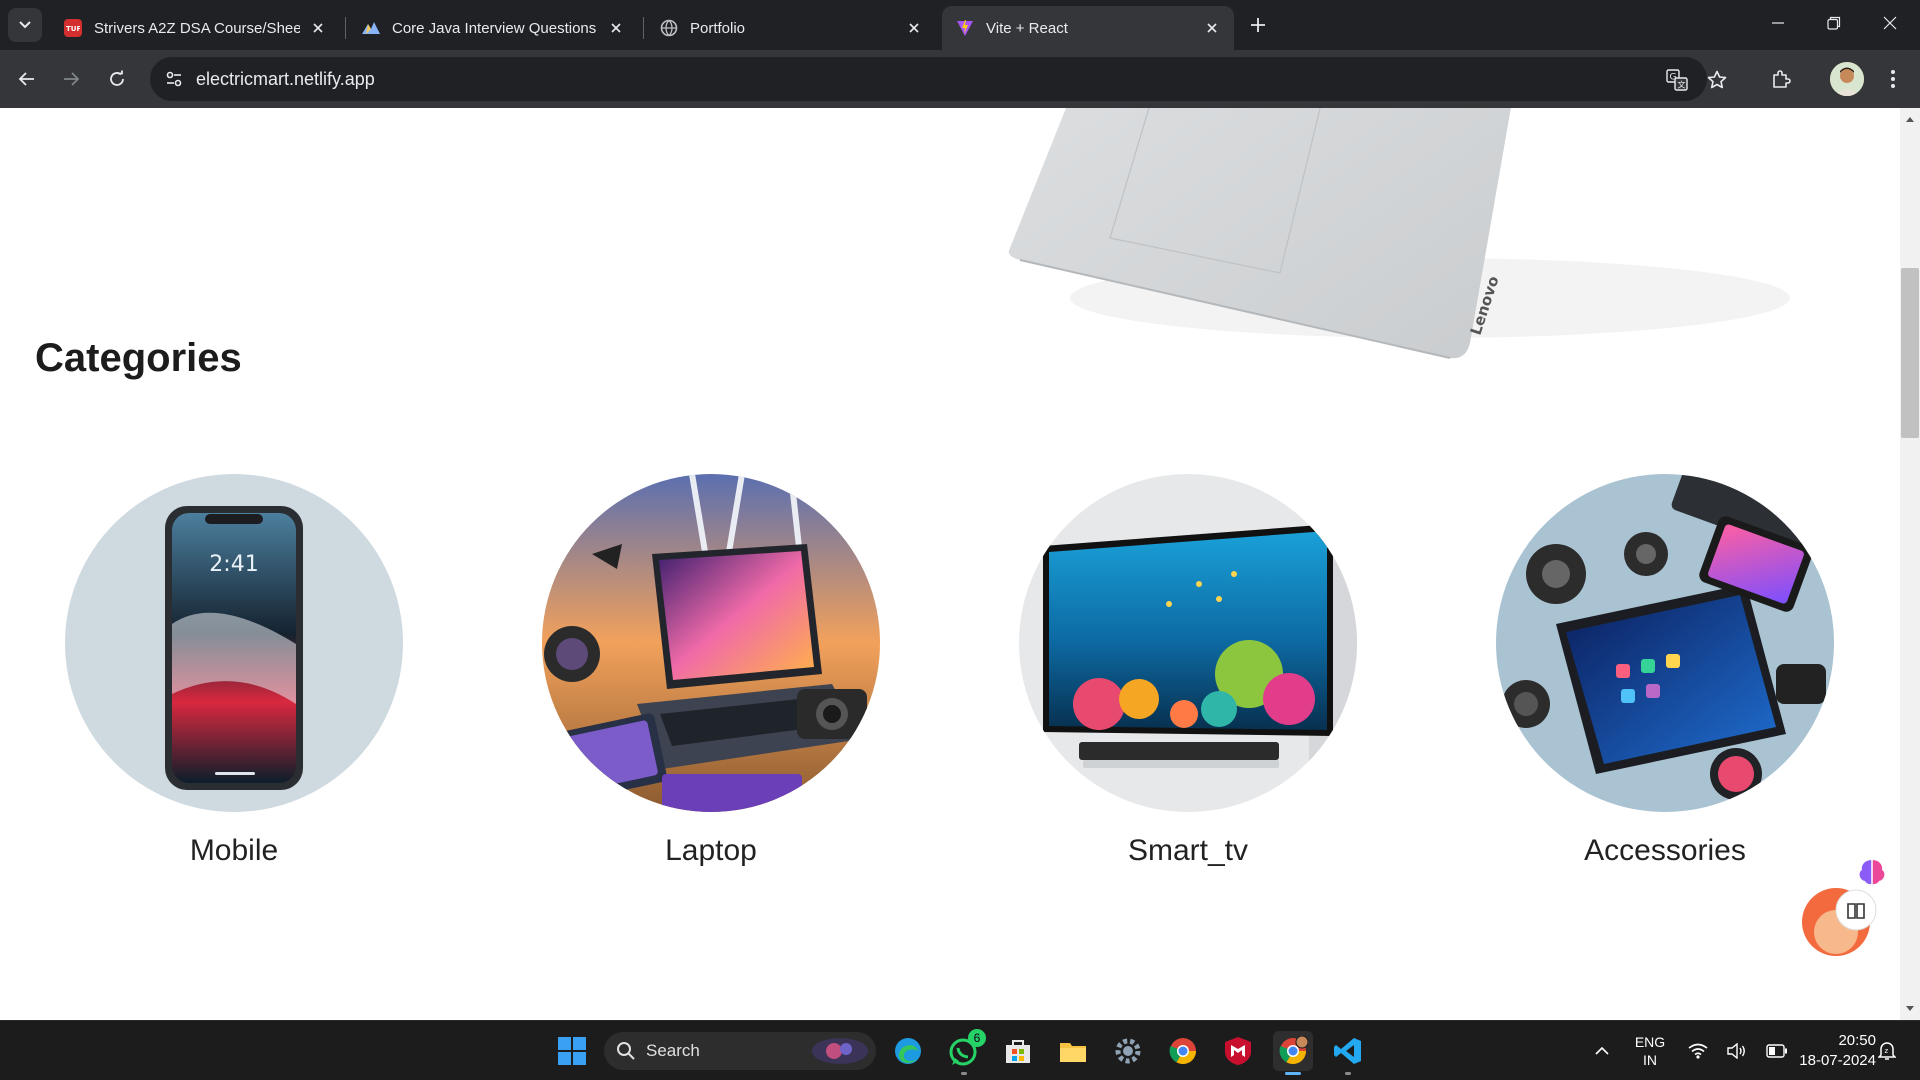 This screenshot has height=1080, width=1920. Describe the element at coordinates (1665, 851) in the screenshot. I see `category-label-accessories: Accessories` at that location.